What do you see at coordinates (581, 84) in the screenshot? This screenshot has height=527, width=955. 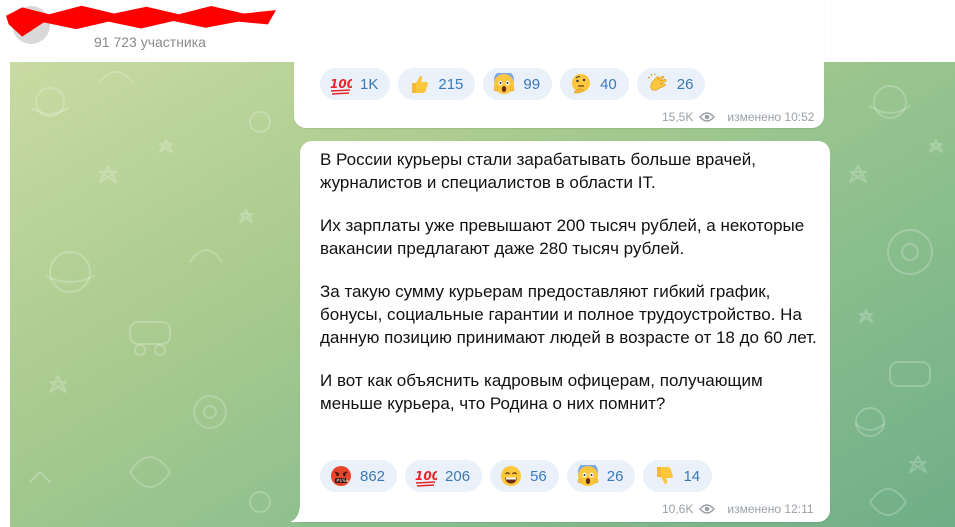 I see `thinking-face-icon` at bounding box center [581, 84].